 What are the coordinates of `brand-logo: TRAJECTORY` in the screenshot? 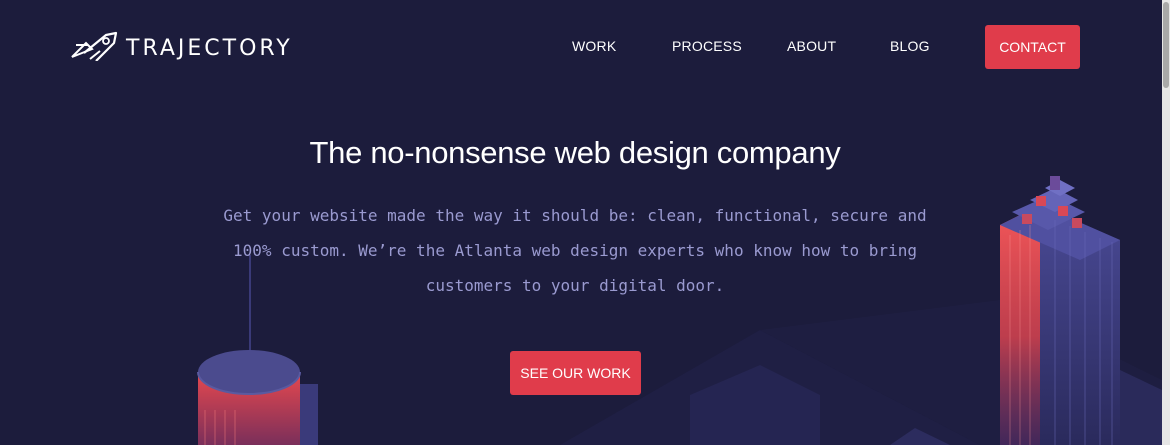 It's located at (181, 48).